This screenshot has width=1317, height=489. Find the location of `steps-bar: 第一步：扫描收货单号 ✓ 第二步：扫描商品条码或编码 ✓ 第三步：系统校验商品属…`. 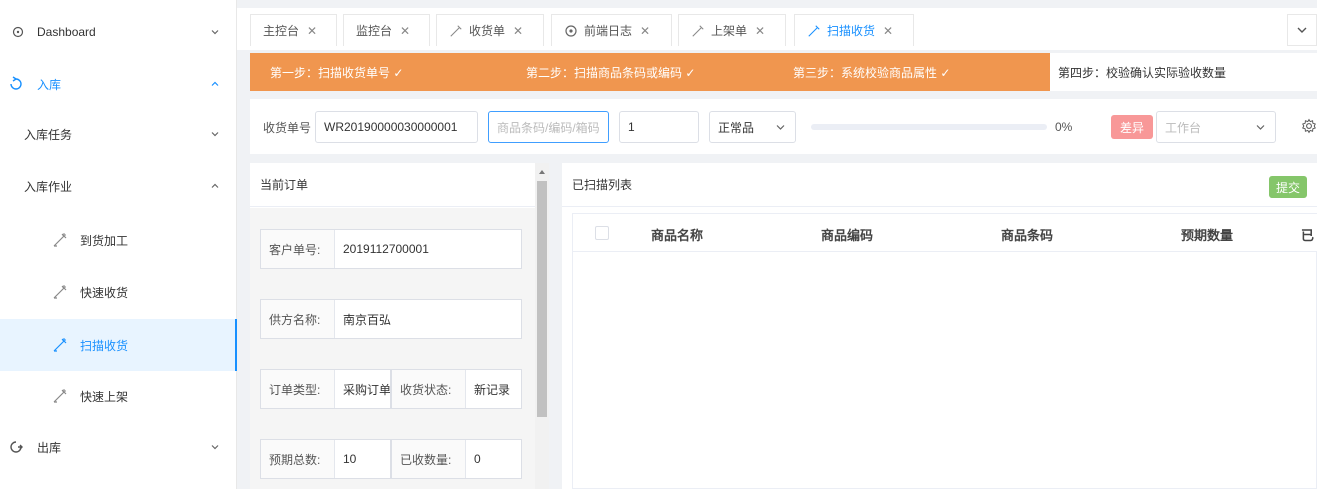

steps-bar: 第一步：扫描收货单号 ✓ 第二步：扫描商品条码或编码 ✓ 第三步：系统校验商品属… is located at coordinates (783, 72).